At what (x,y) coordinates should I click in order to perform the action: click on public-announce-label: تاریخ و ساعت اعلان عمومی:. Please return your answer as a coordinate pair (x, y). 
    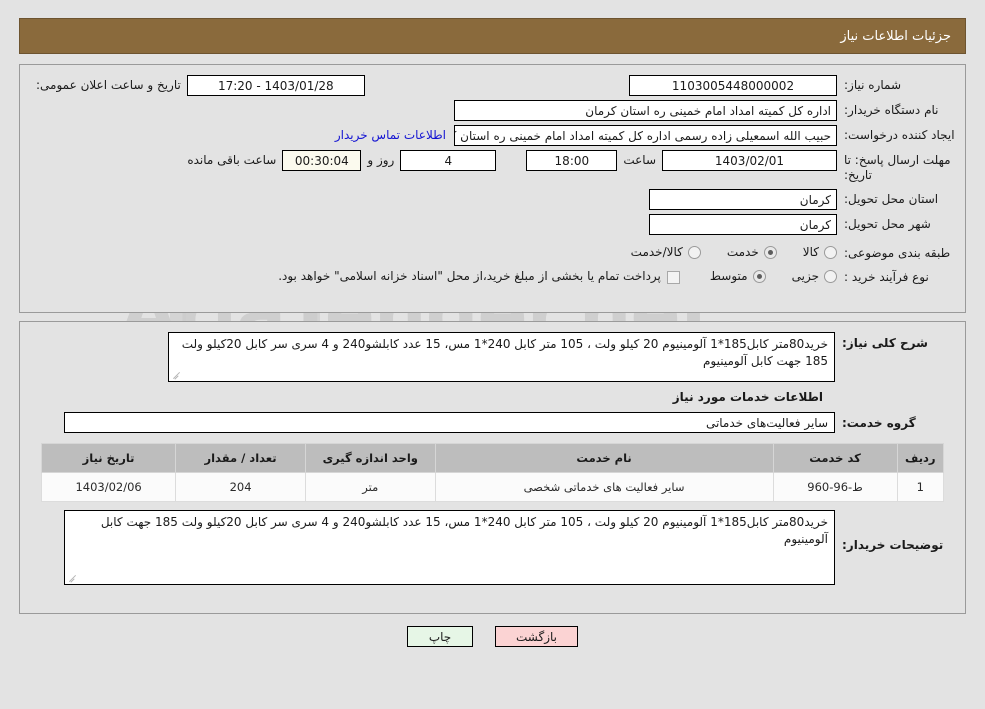
    Looking at the image, I should click on (108, 85).